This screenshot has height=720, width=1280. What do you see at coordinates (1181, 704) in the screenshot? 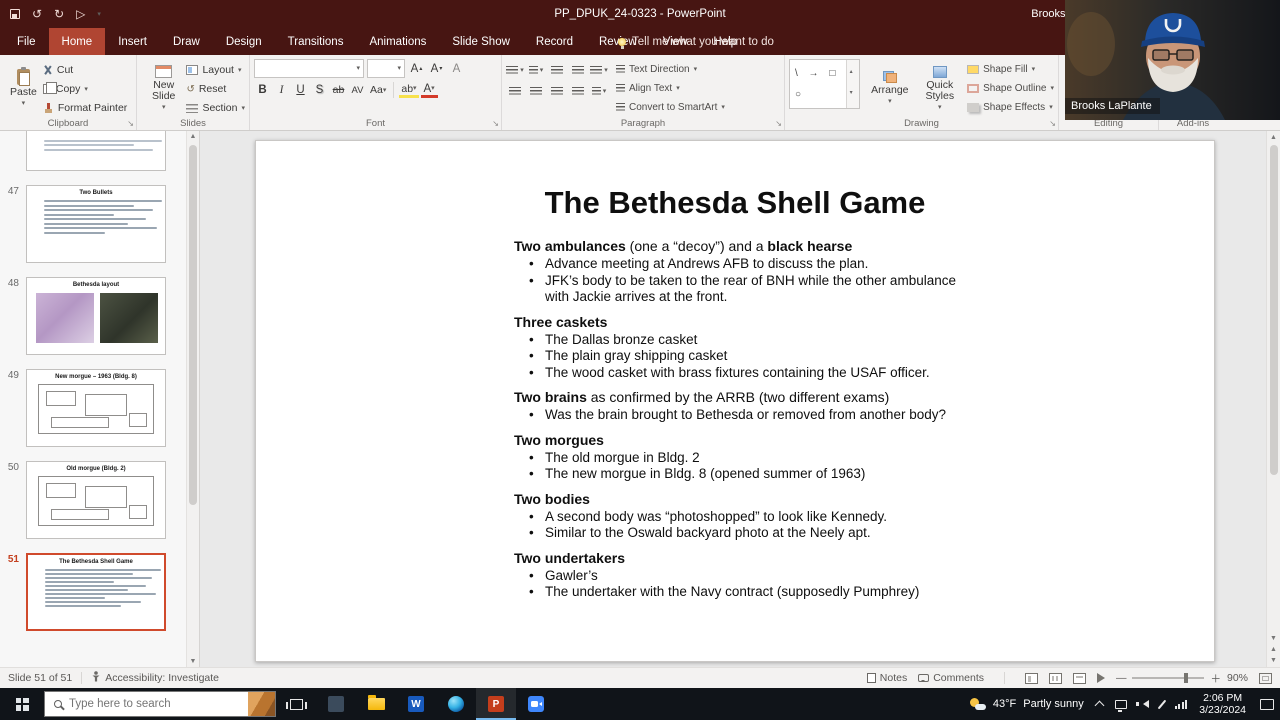
I see `network-tray-icon` at bounding box center [1181, 704].